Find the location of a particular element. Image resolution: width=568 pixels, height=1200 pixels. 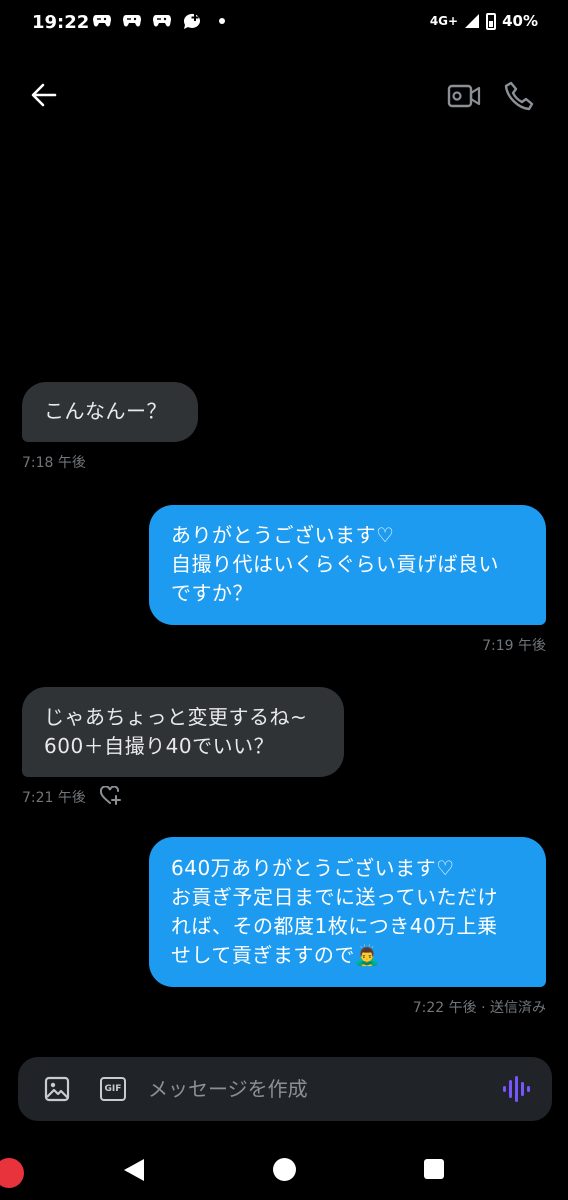

voice-call-button is located at coordinates (519, 96).